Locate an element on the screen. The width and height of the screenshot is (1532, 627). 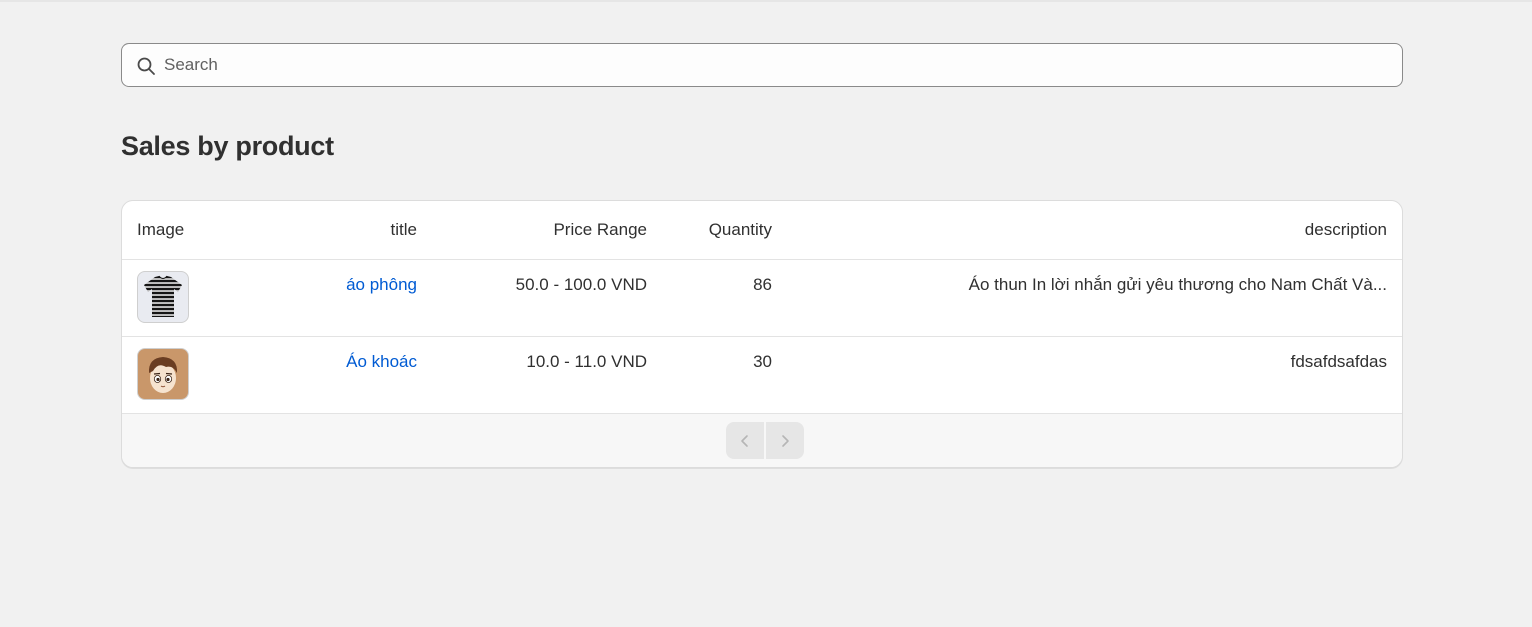
cartoon-avatar-icon is located at coordinates (163, 375).